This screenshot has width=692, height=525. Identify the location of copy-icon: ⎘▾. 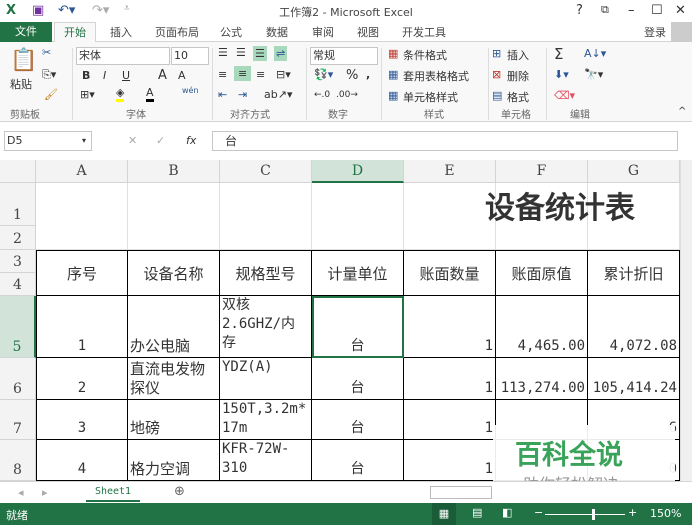
(49, 75).